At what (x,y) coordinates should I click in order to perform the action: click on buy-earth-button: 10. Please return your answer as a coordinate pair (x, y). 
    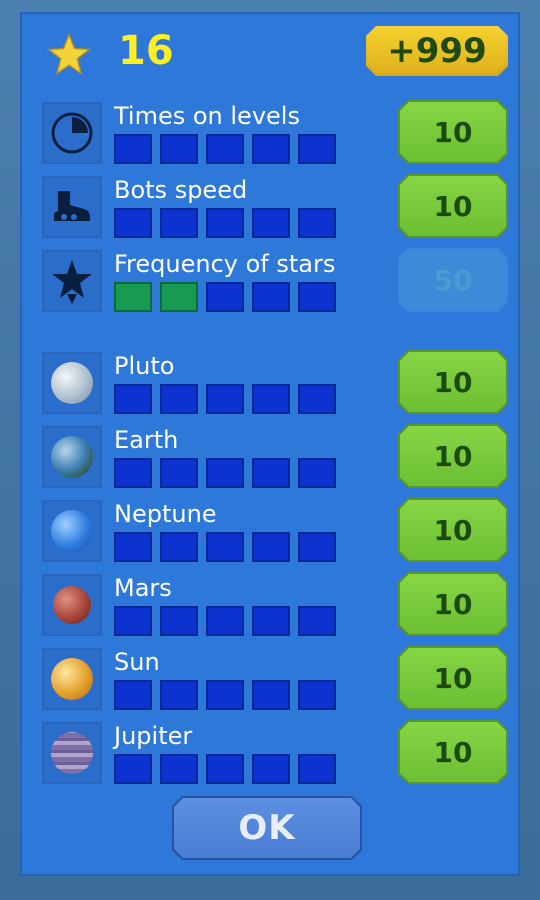
    Looking at the image, I should click on (453, 456).